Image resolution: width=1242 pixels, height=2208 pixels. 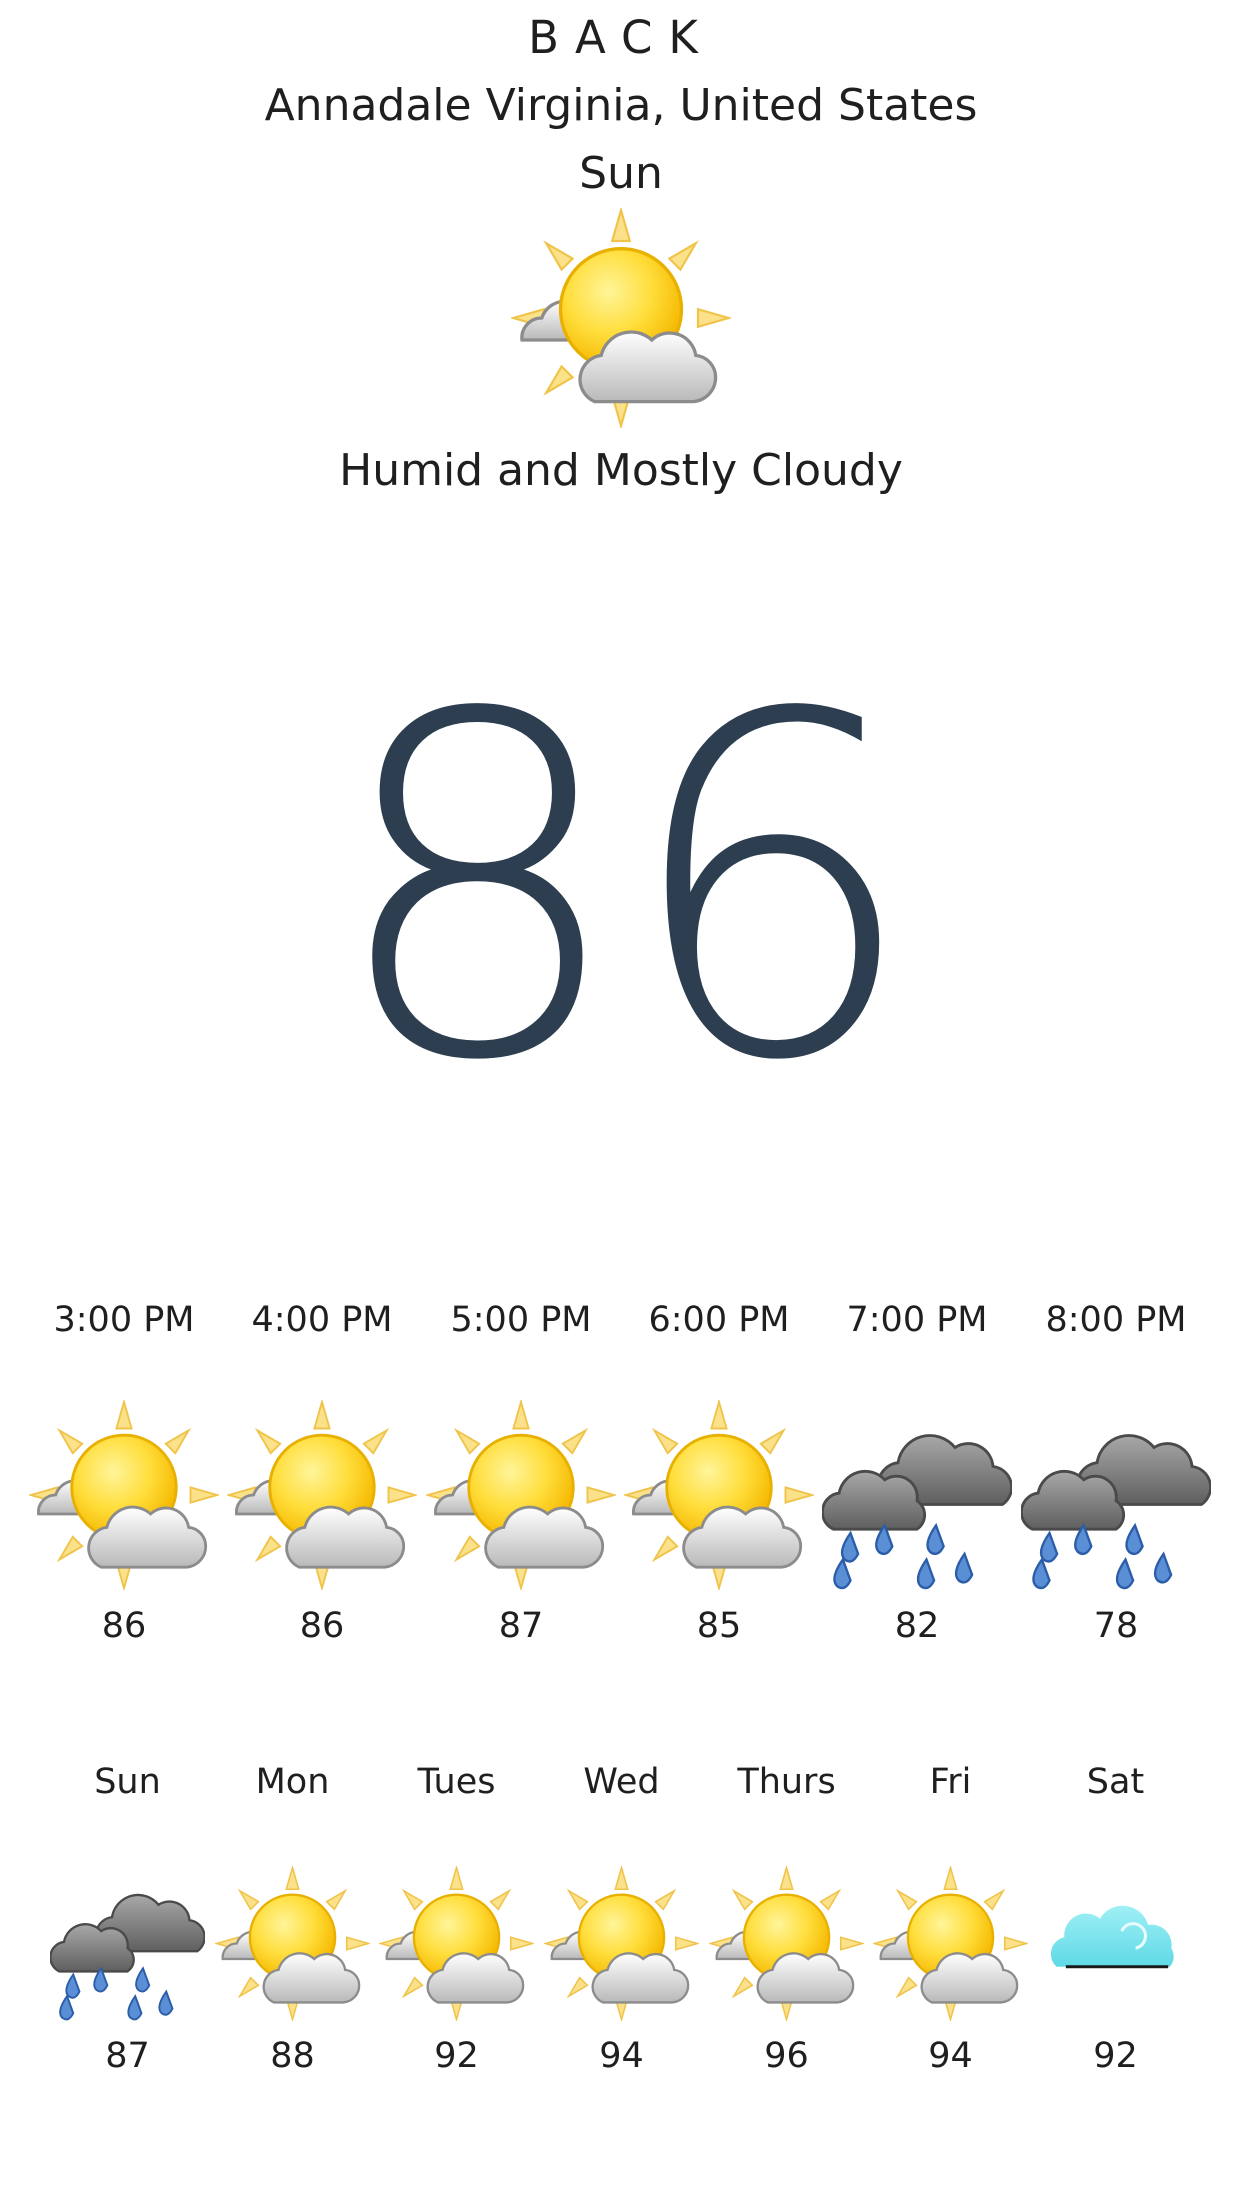 What do you see at coordinates (292, 1104) in the screenshot?
I see `daily-item: Mon 88` at bounding box center [292, 1104].